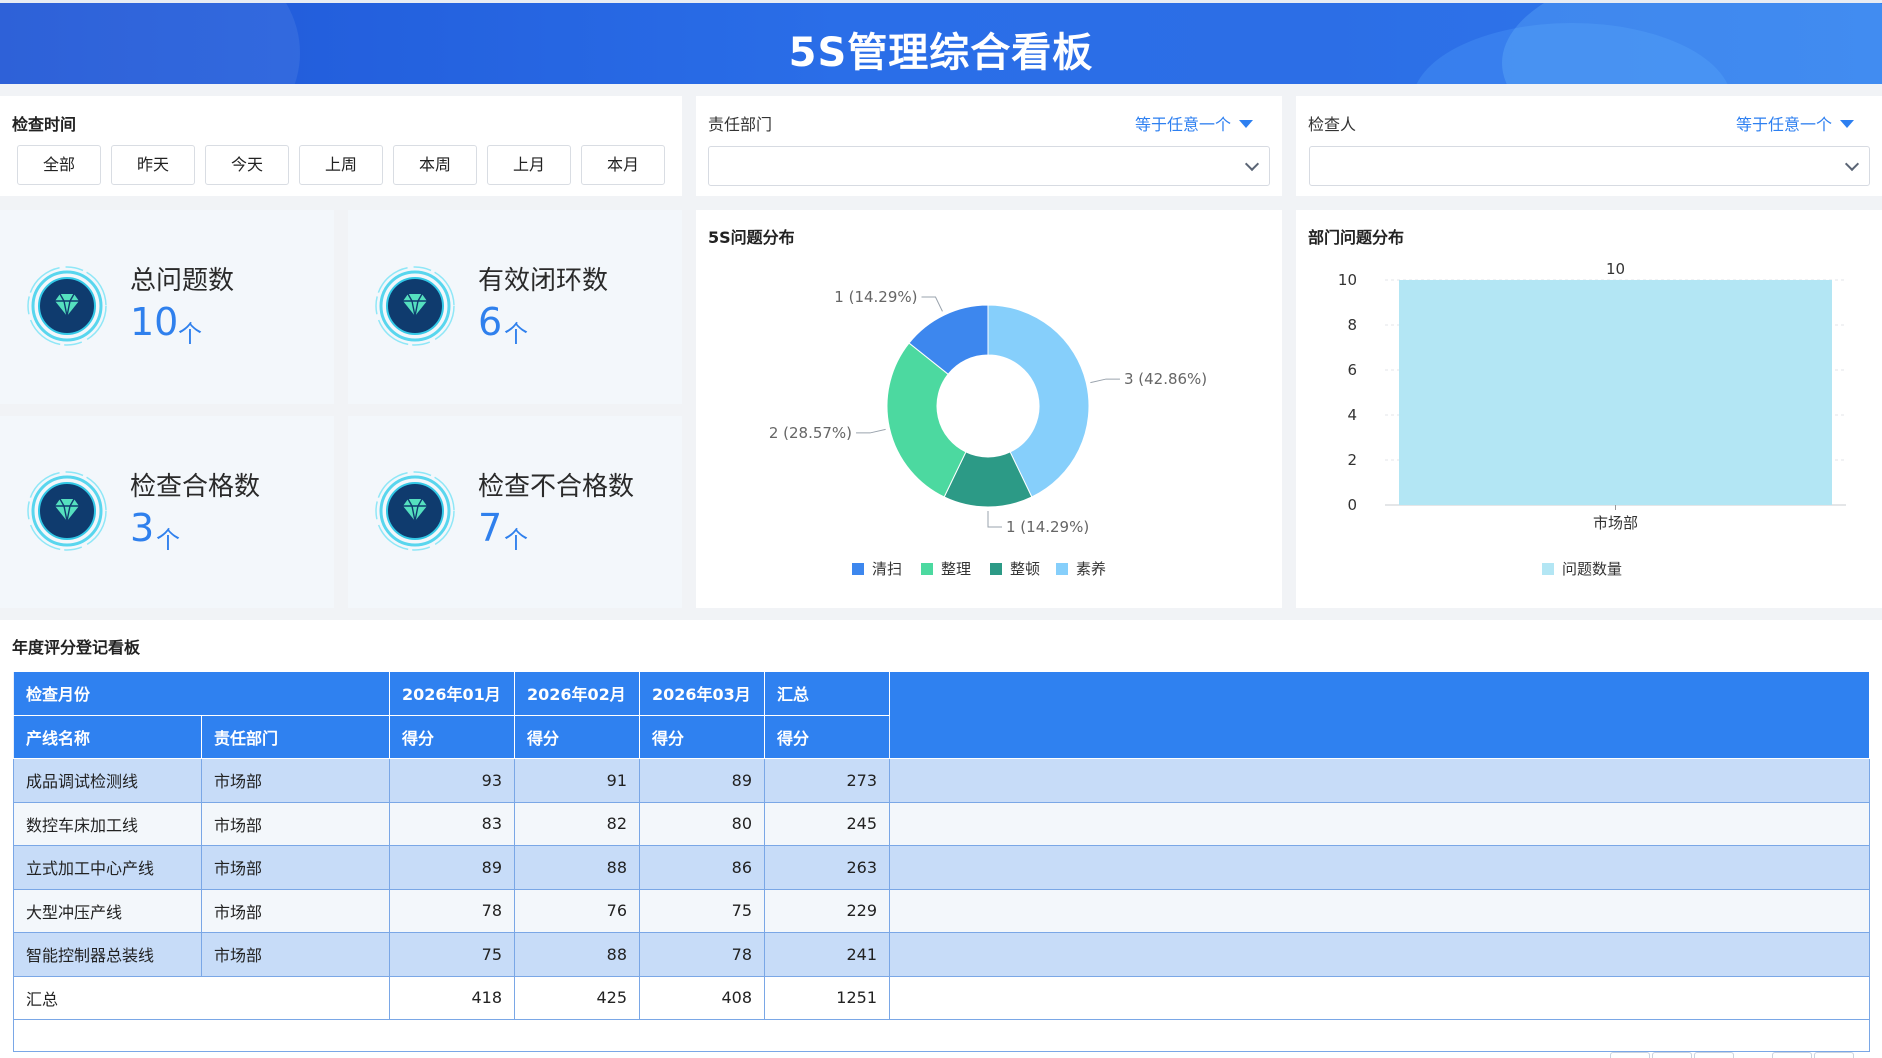 This screenshot has height=1058, width=1882. I want to click on time-filter-label: 检查时间, so click(44, 124).